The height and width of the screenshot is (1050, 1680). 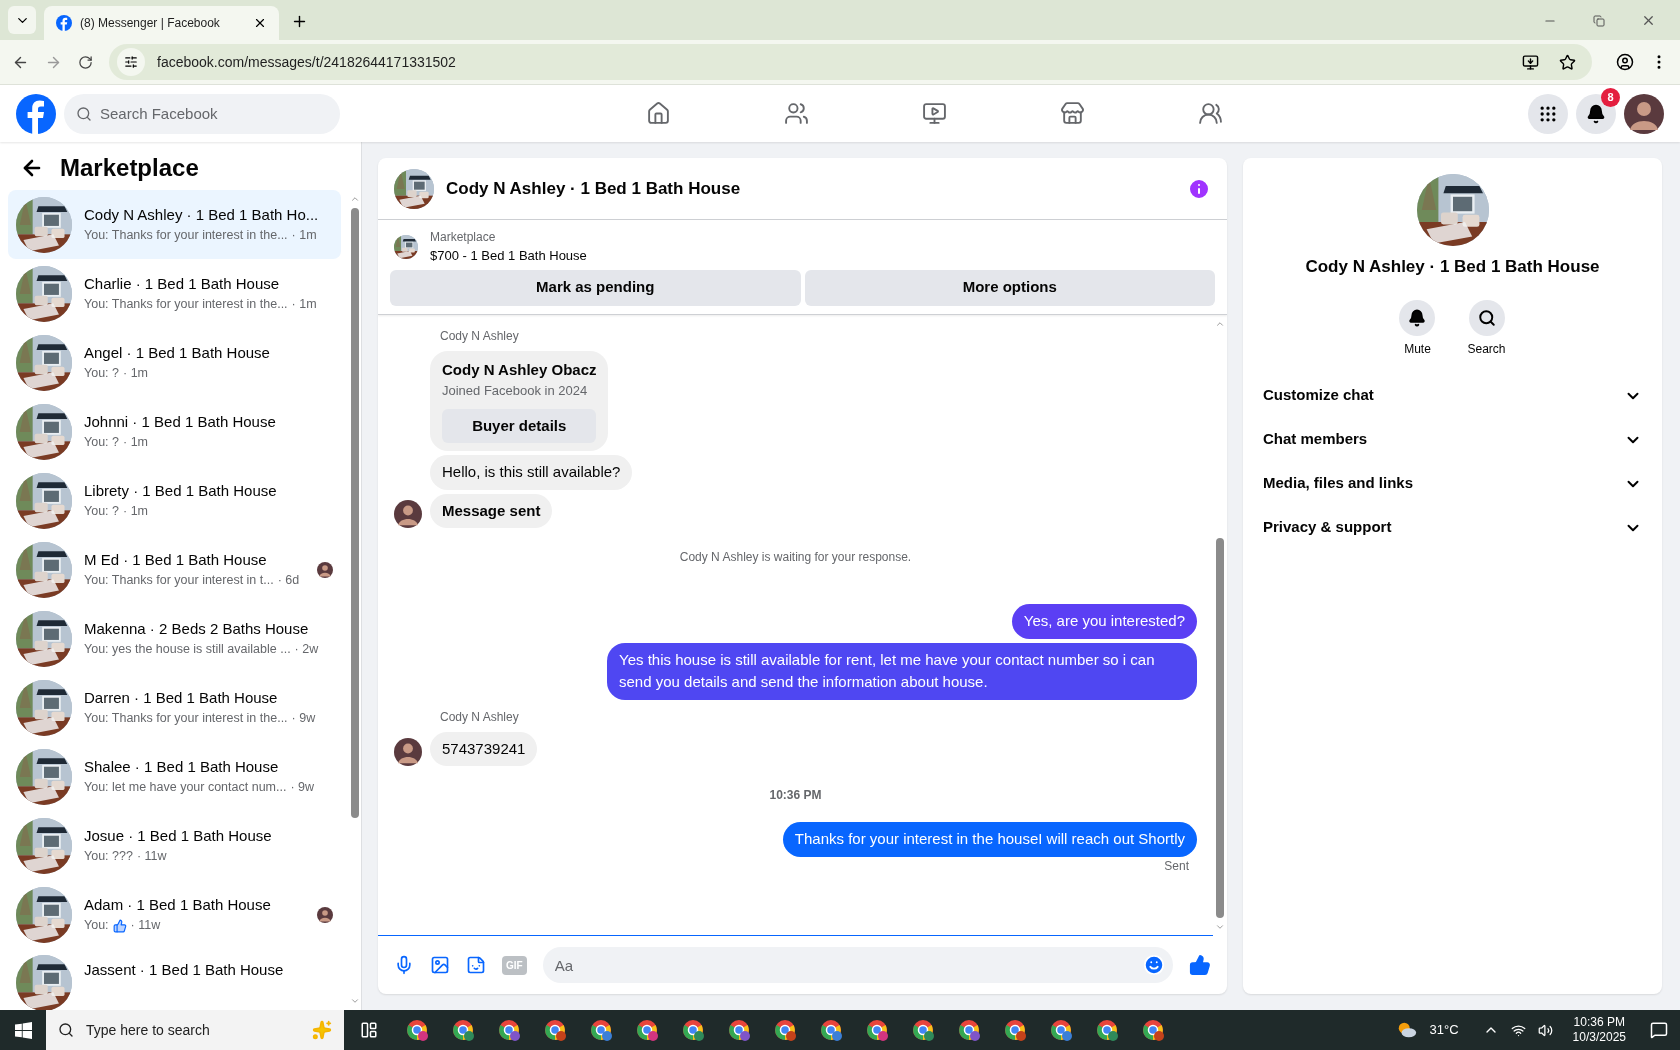 I want to click on site-settings-icon, so click(x=131, y=62).